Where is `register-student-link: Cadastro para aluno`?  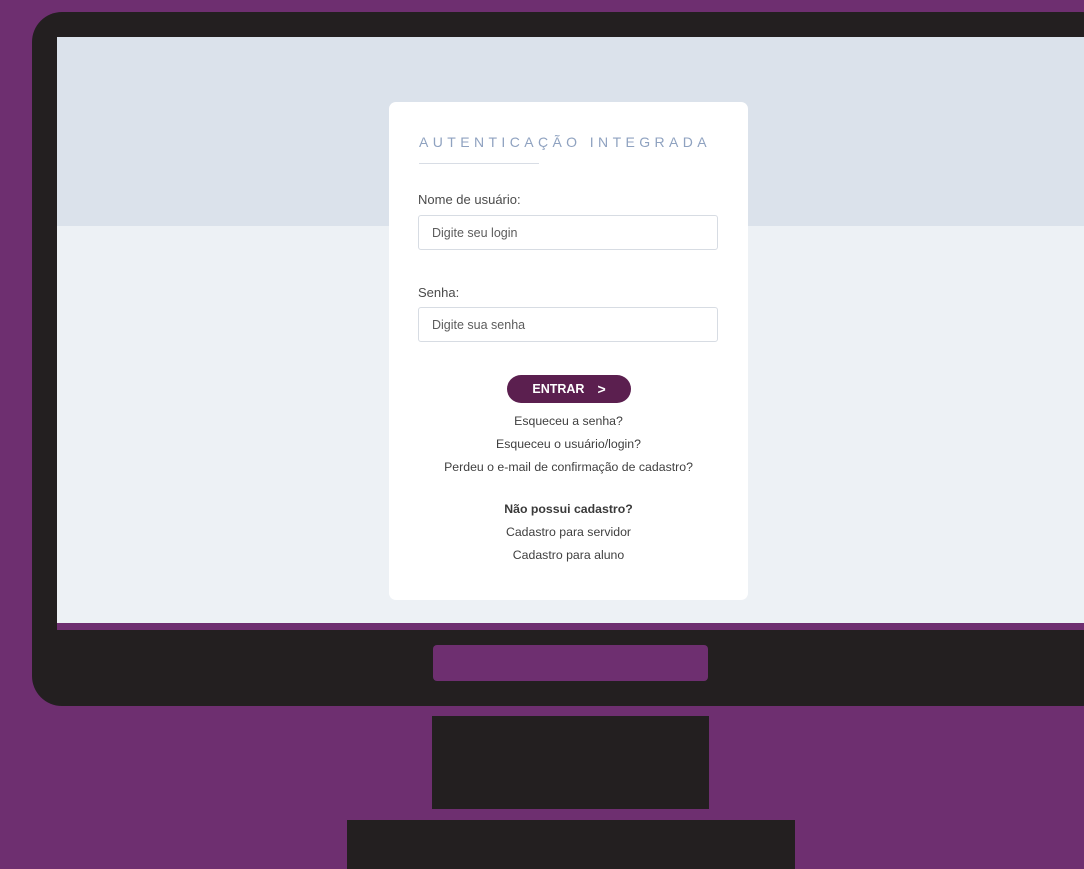
register-student-link: Cadastro para aluno is located at coordinates (568, 555).